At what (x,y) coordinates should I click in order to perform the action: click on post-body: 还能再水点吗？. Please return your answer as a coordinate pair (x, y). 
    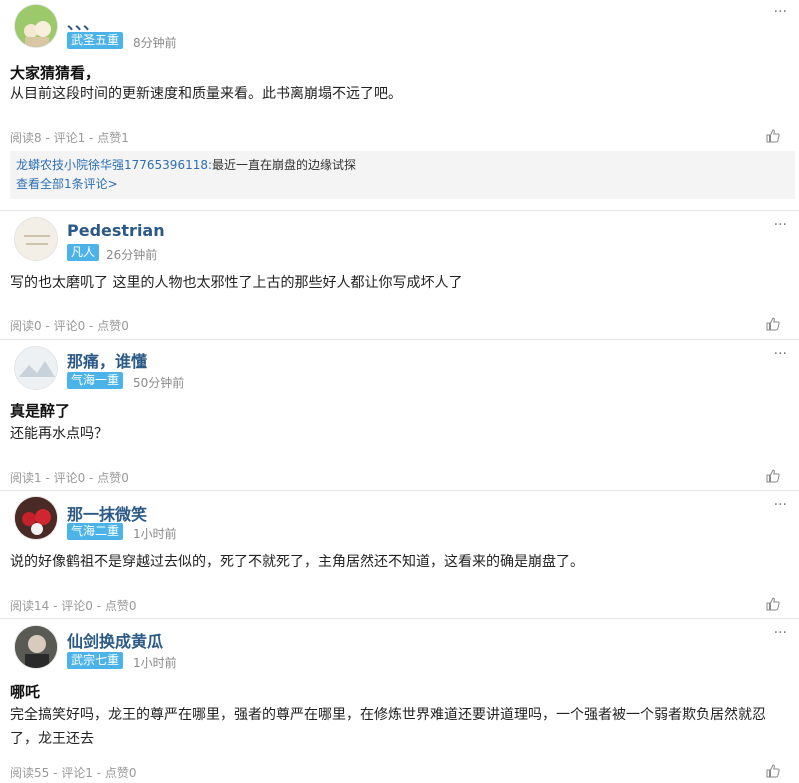
    Looking at the image, I should click on (59, 434).